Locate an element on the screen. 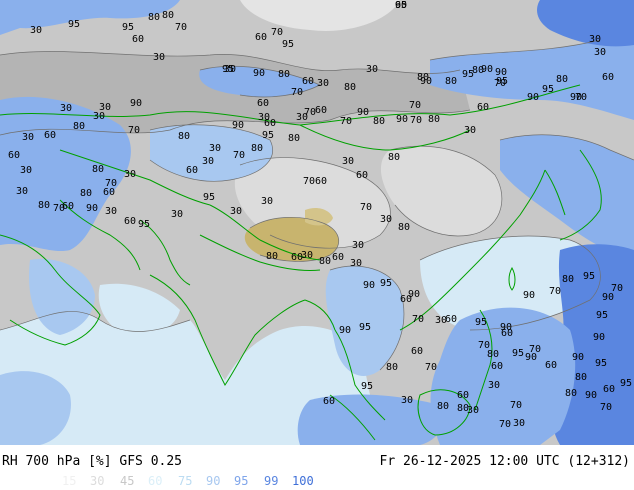 The width and height of the screenshot is (634, 490). forecast-runtime: Fr 26-12-2025 12:00 UTC (12+312) is located at coordinates (504, 461).